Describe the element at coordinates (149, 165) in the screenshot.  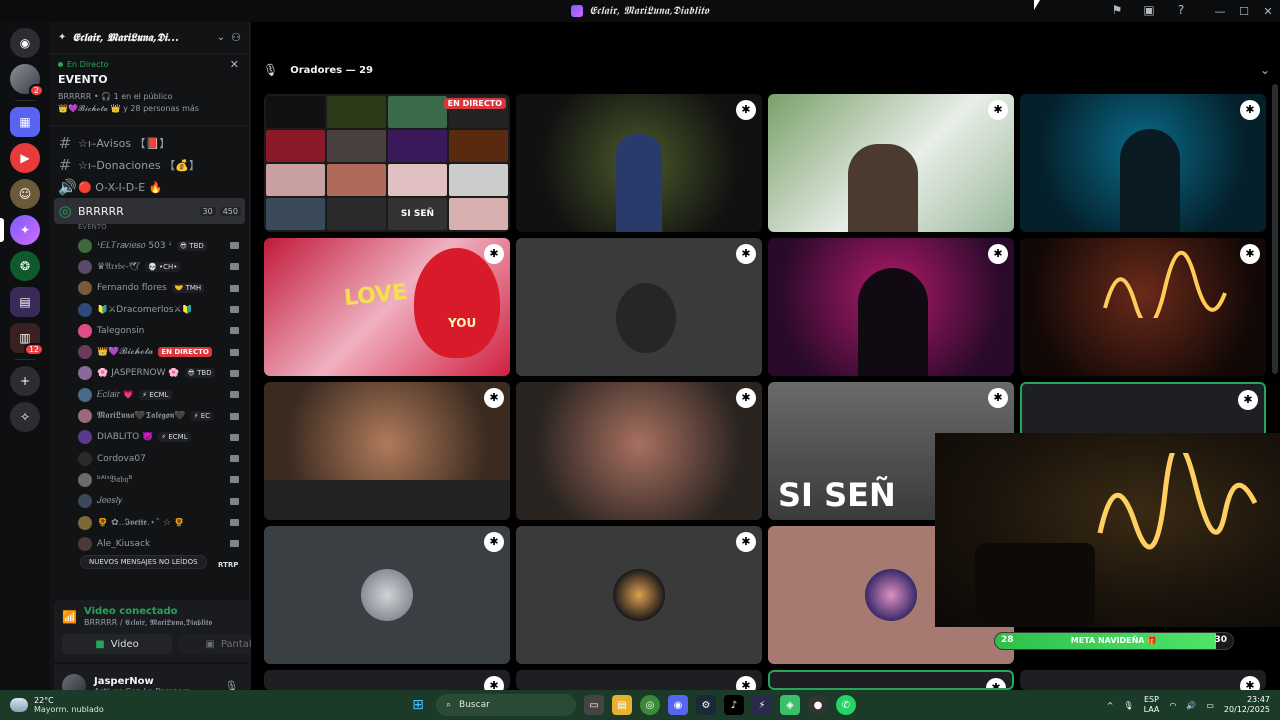
I see `channel-donaciones: # ☆ı–Donaciones 【💰】` at that location.